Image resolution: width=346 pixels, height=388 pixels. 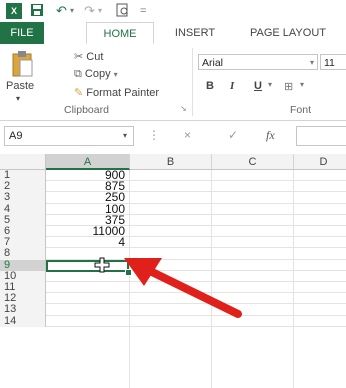 What do you see at coordinates (187, 135) in the screenshot?
I see `cancel-icon: ×` at bounding box center [187, 135].